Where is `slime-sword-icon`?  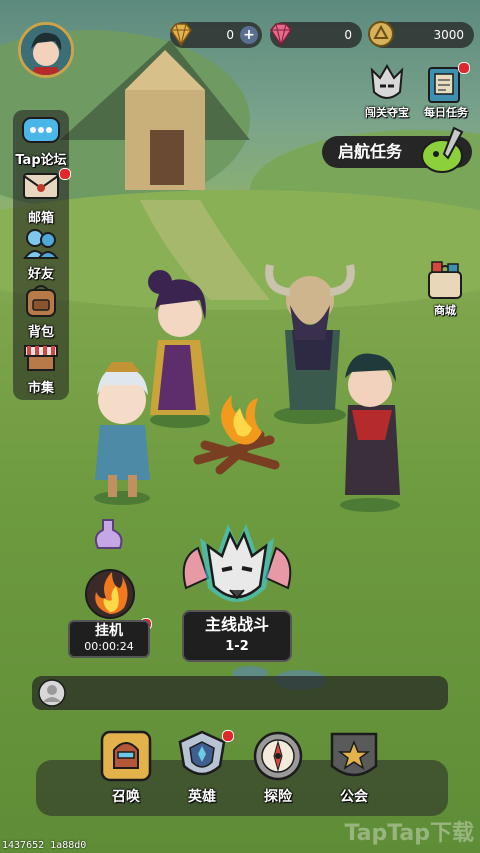 slime-sword-icon is located at coordinates (442, 149).